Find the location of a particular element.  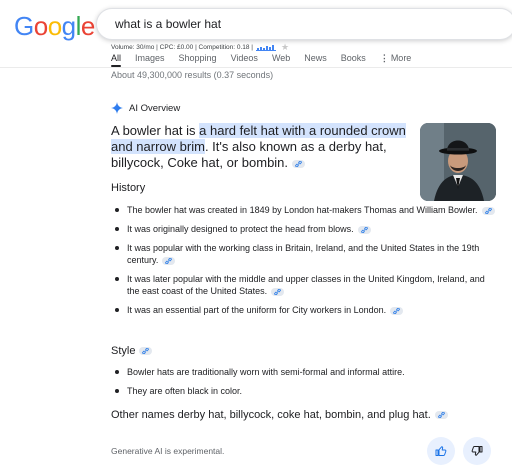

bowler-hat-person-illustration is located at coordinates (458, 162).